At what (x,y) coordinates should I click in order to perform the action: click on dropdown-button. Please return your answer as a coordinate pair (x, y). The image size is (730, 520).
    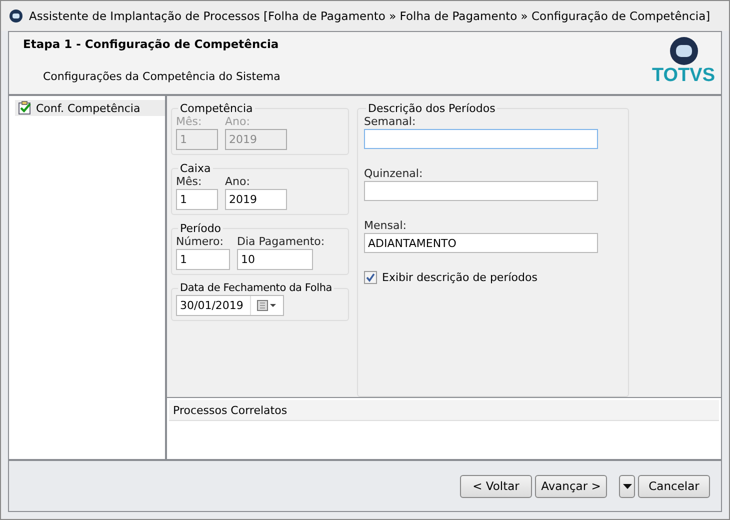
    Looking at the image, I should click on (627, 486).